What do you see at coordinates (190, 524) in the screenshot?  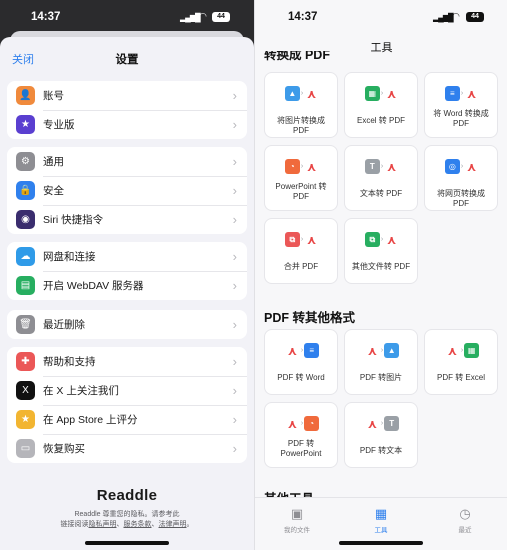 I see `privacy-end: 。` at bounding box center [190, 524].